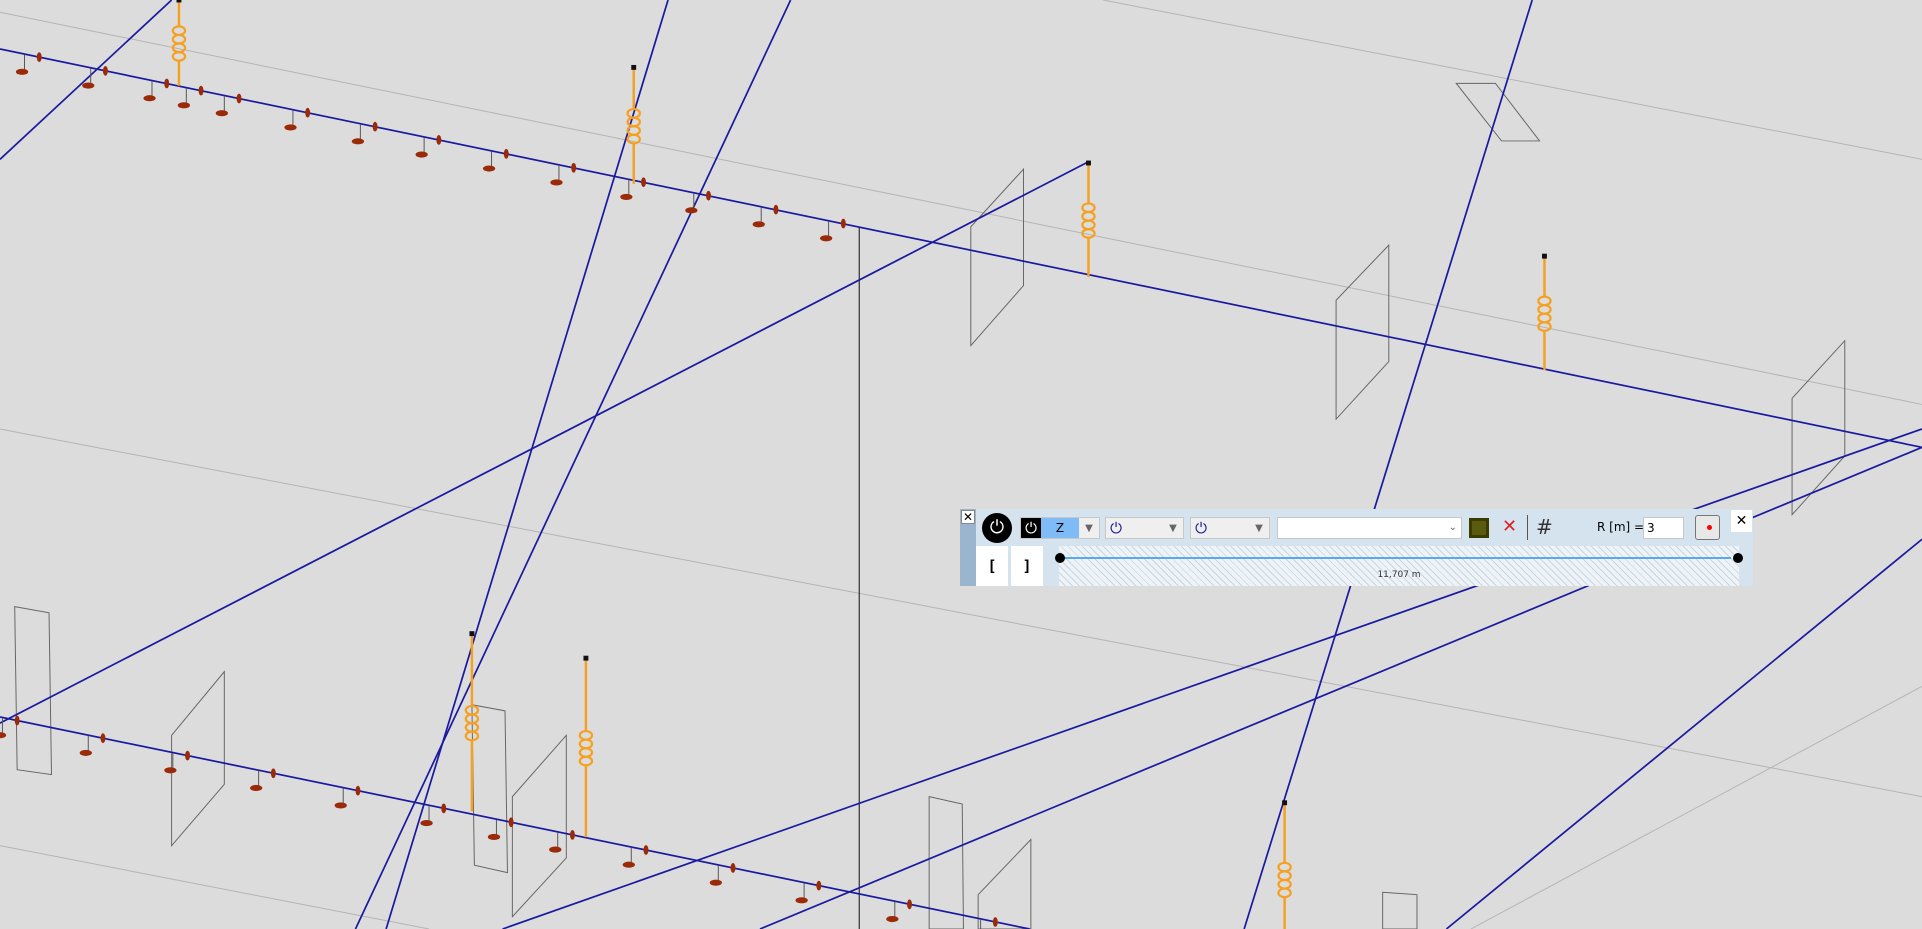 This screenshot has height=929, width=1922. Describe the element at coordinates (1544, 527) in the screenshot. I see `grid-section-icon-button: #` at that location.